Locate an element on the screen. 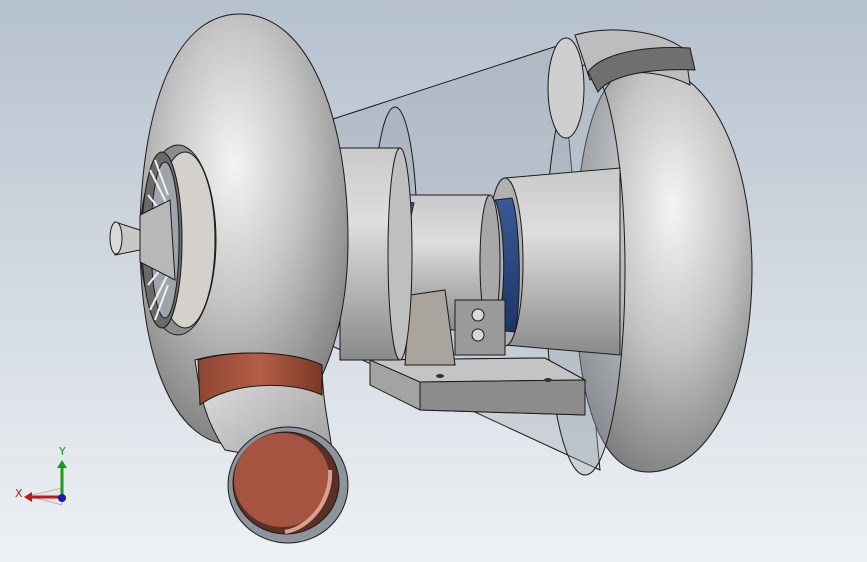 The image size is (867, 562). triad-x-label: X is located at coordinates (19, 493).